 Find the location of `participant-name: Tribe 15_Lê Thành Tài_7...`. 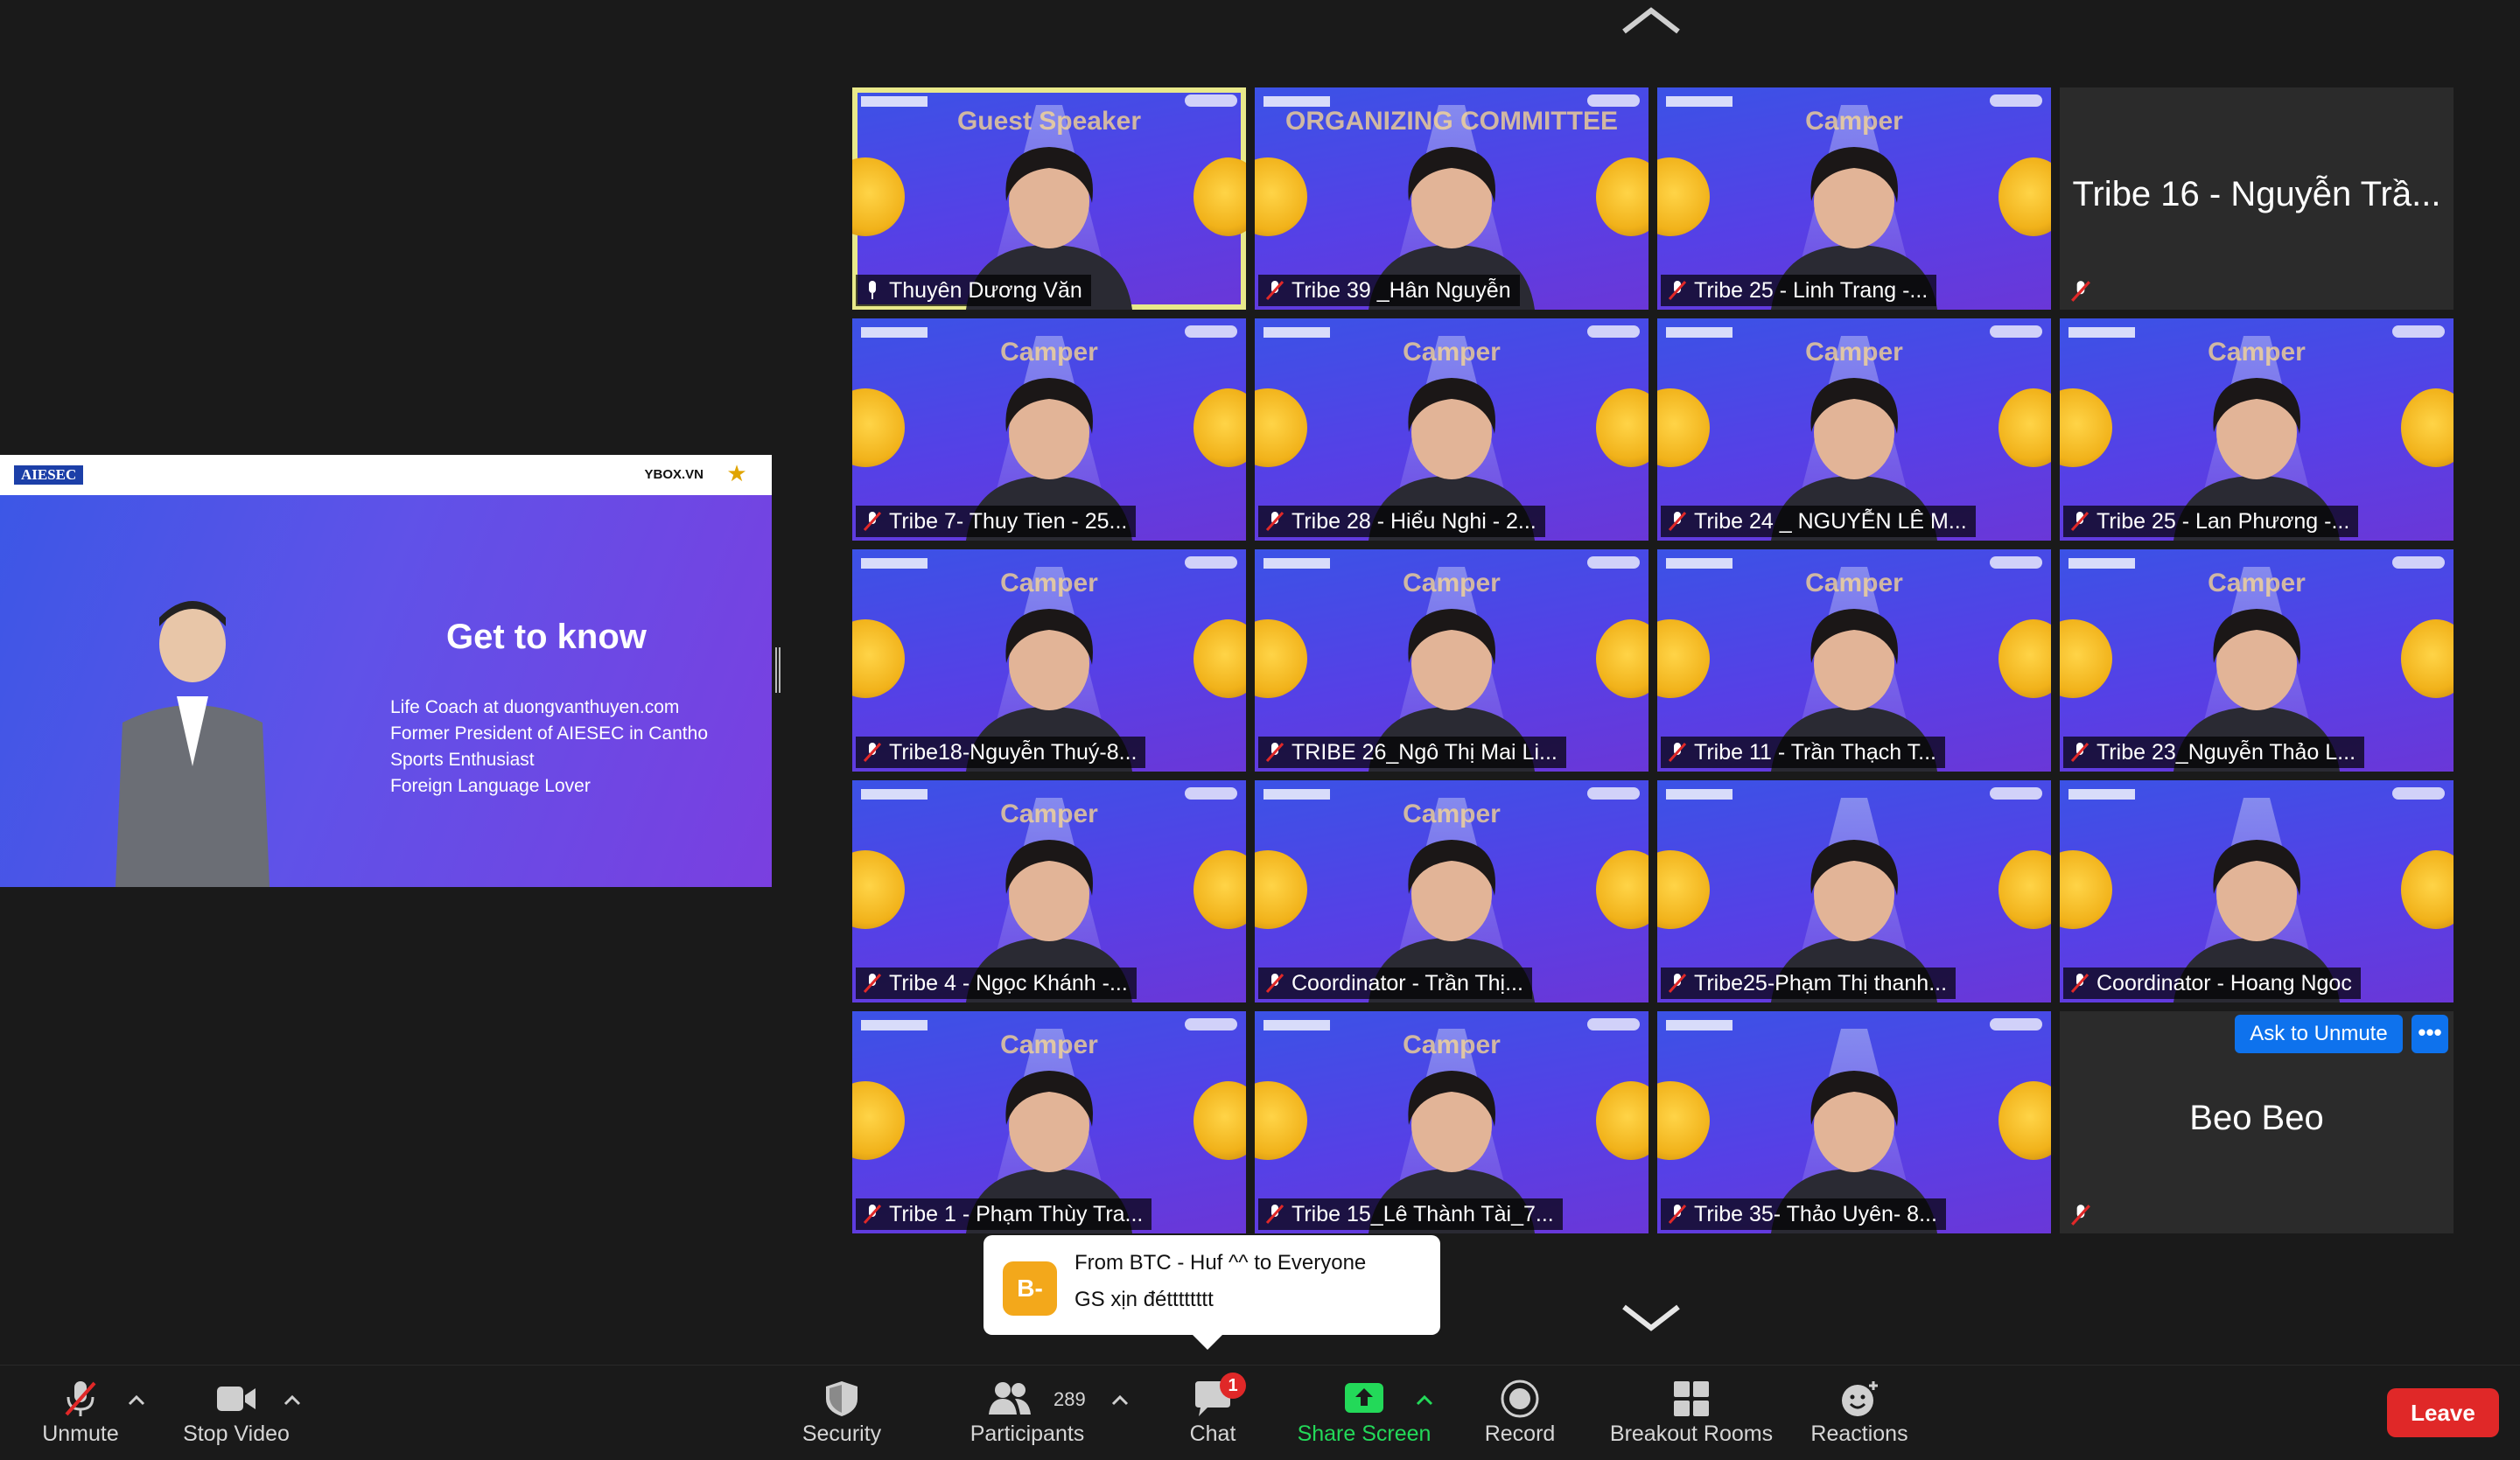

participant-name: Tribe 15_Lê Thành Tài_7... is located at coordinates (1423, 1214).